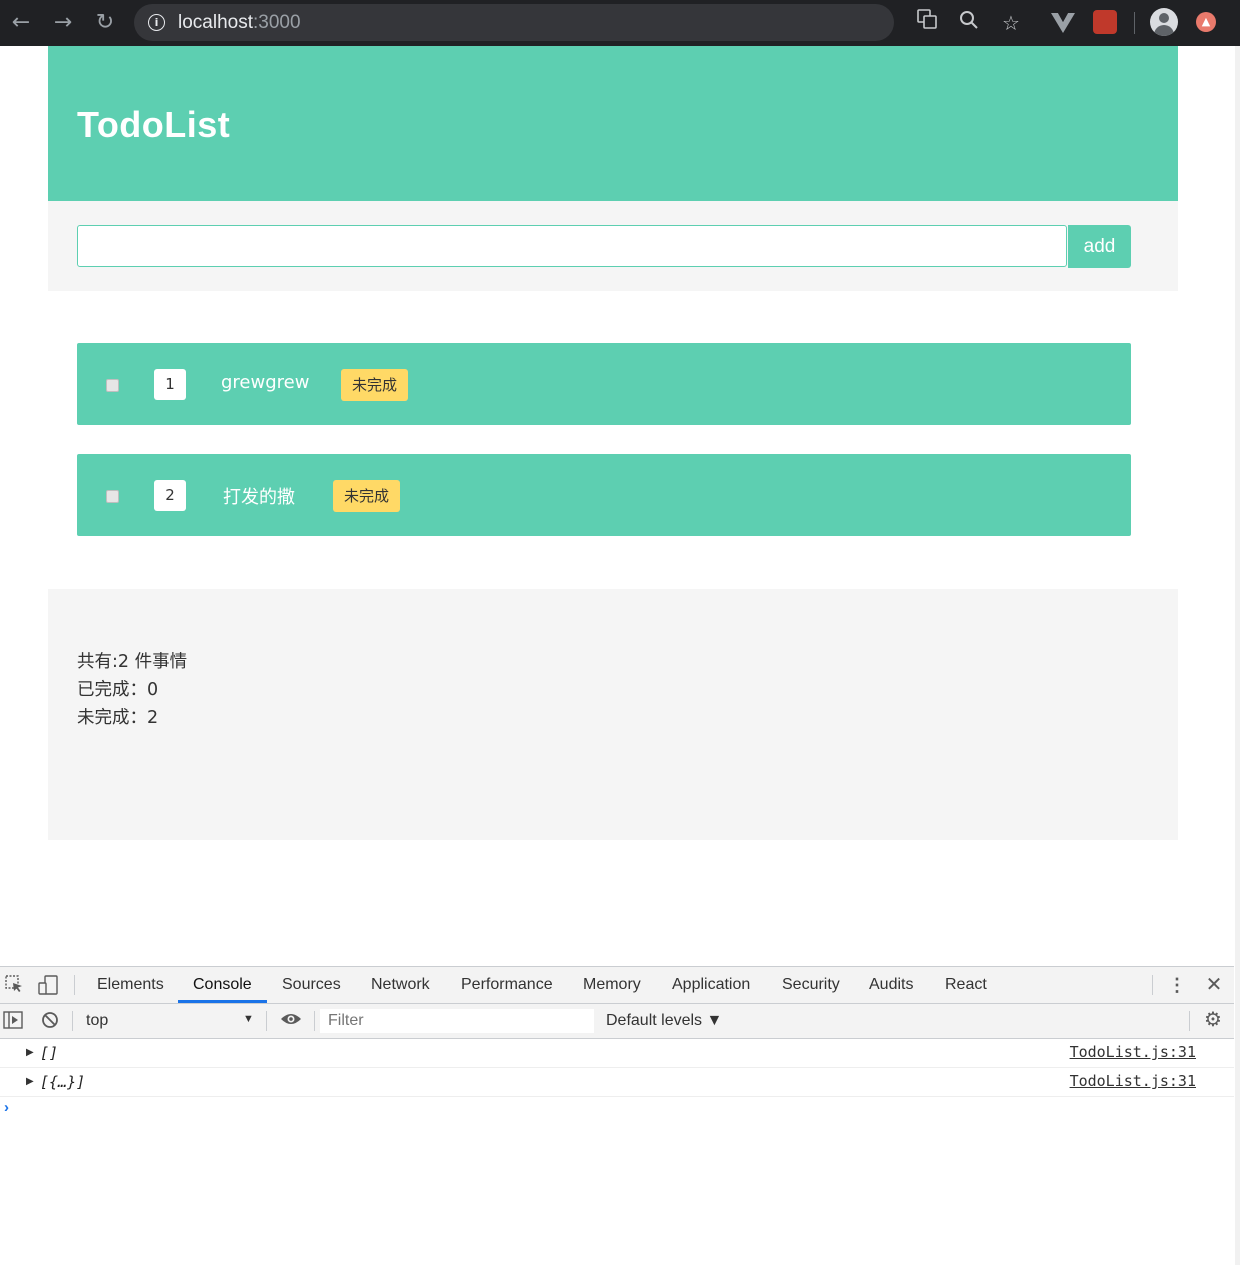  What do you see at coordinates (1099, 246) in the screenshot?
I see `add-button: add` at bounding box center [1099, 246].